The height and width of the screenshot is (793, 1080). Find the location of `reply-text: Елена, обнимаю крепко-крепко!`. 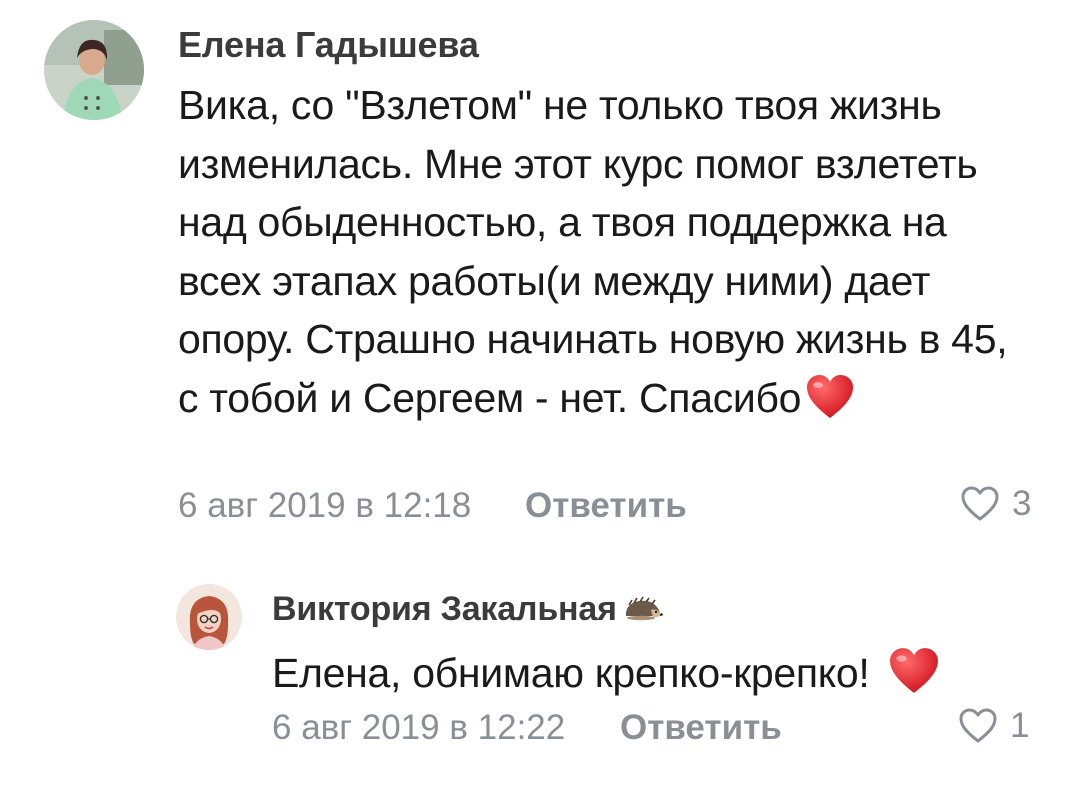

reply-text: Елена, обнимаю крепко-крепко! is located at coordinates (652, 677).